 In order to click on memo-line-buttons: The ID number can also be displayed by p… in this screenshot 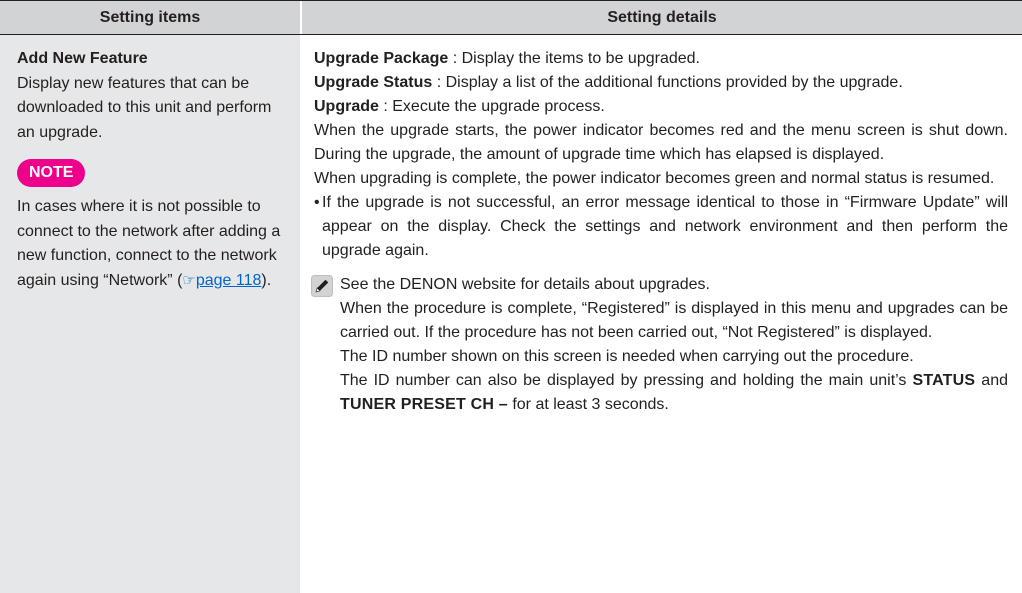, I will do `click(661, 393)`.